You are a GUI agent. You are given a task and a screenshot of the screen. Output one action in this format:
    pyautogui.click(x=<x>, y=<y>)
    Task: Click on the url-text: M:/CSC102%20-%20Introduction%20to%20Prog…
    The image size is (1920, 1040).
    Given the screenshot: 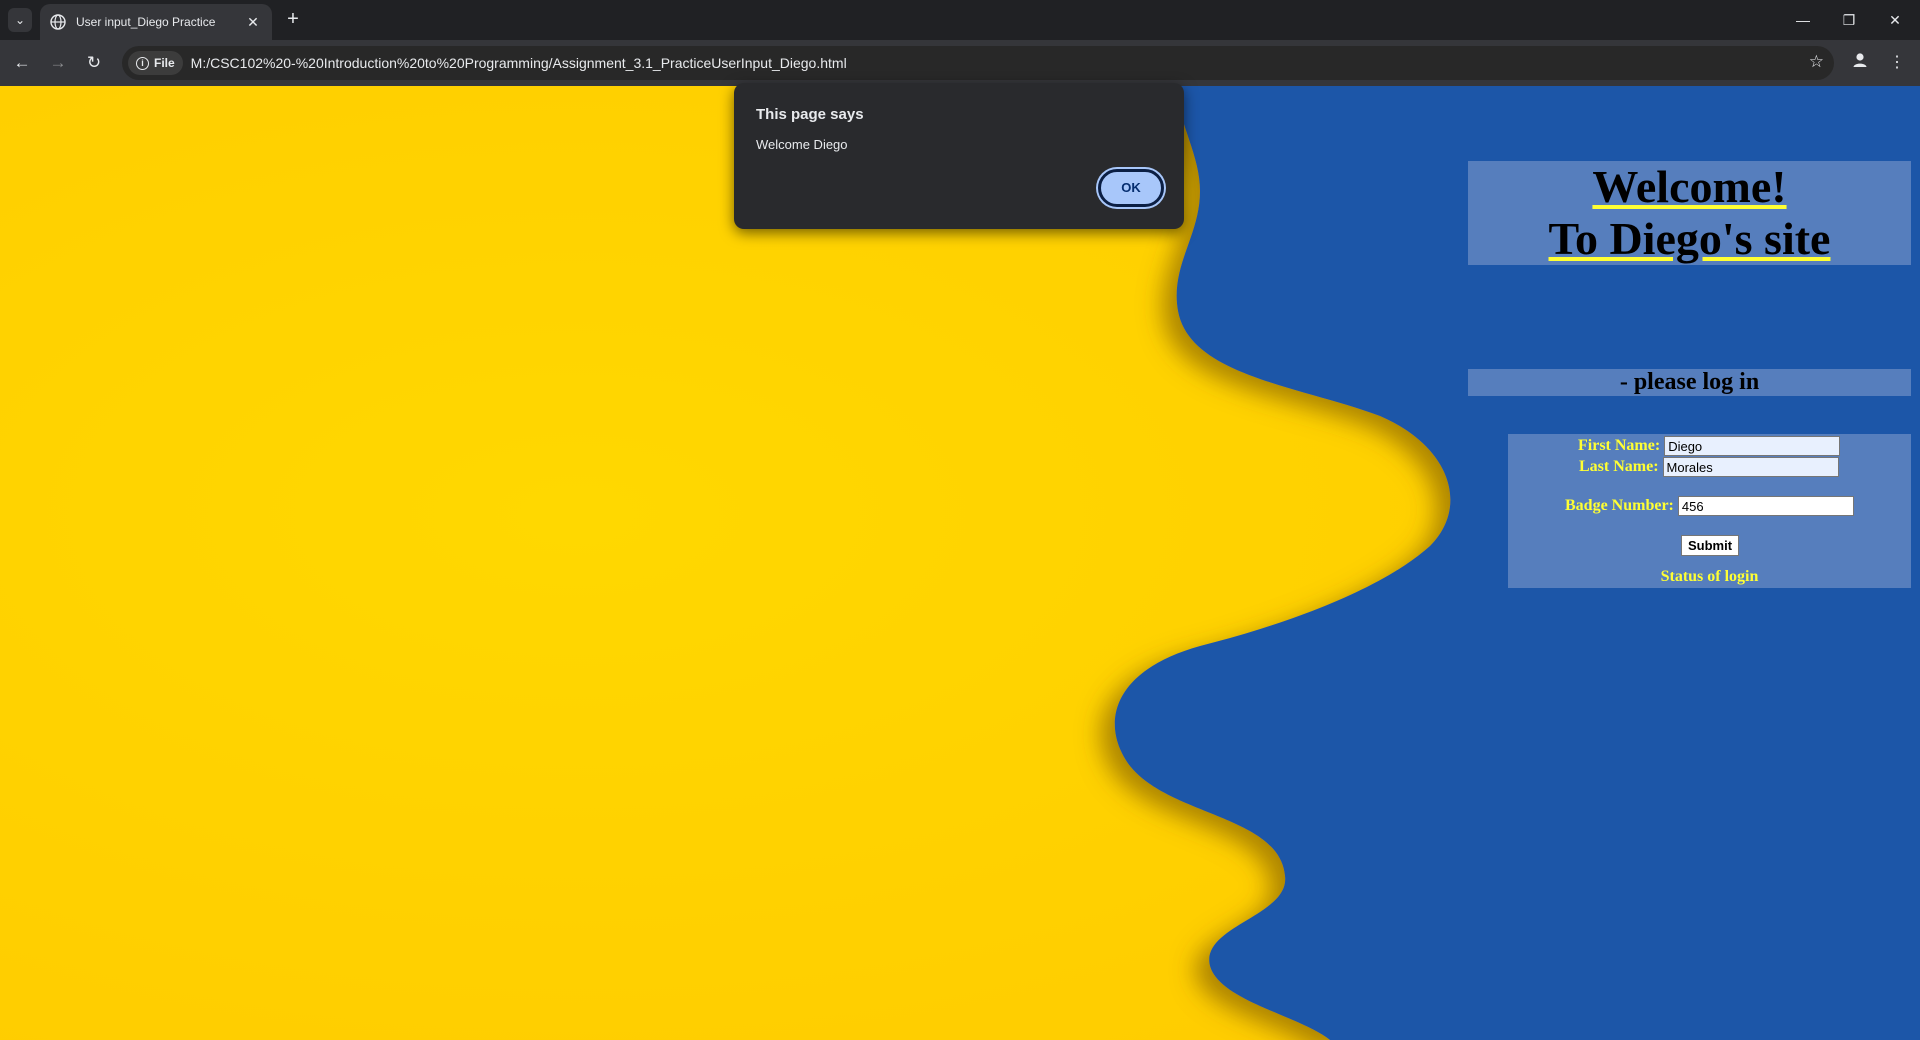 What is the action you would take?
    pyautogui.click(x=519, y=63)
    